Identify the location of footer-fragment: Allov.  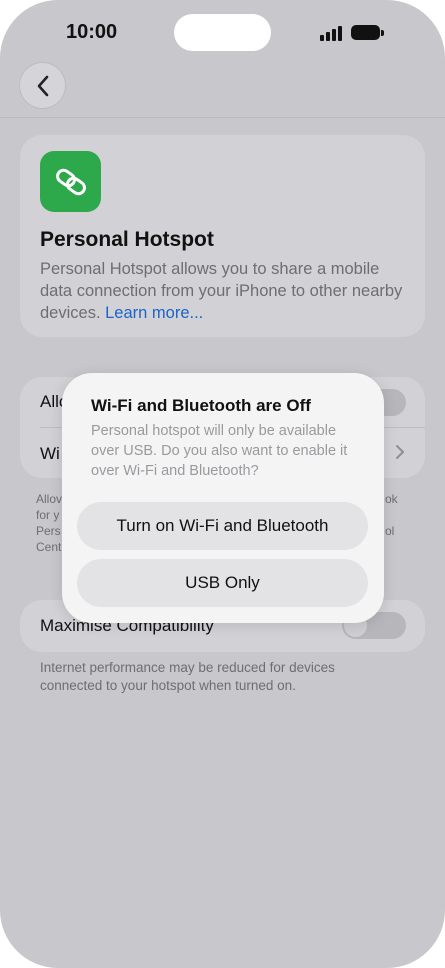
(49, 499).